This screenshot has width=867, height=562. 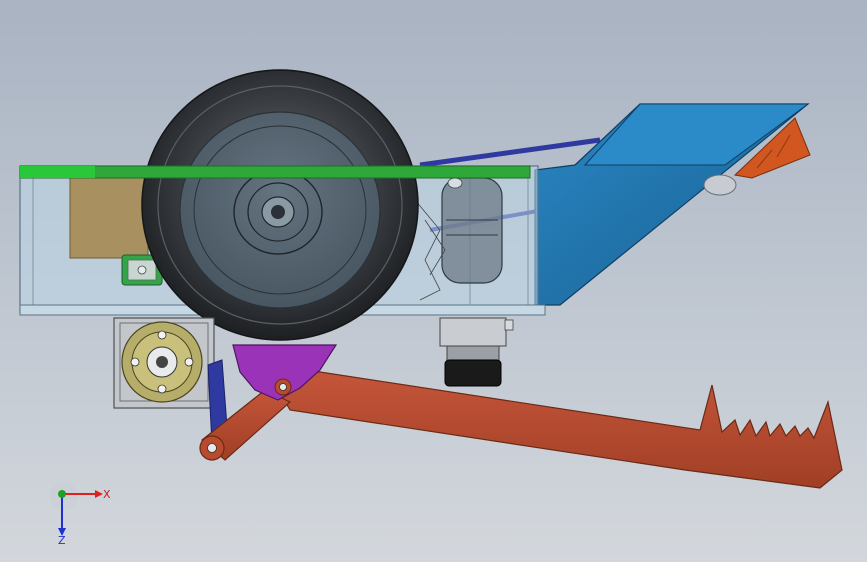 What do you see at coordinates (109, 218) in the screenshot?
I see `electronics-box` at bounding box center [109, 218].